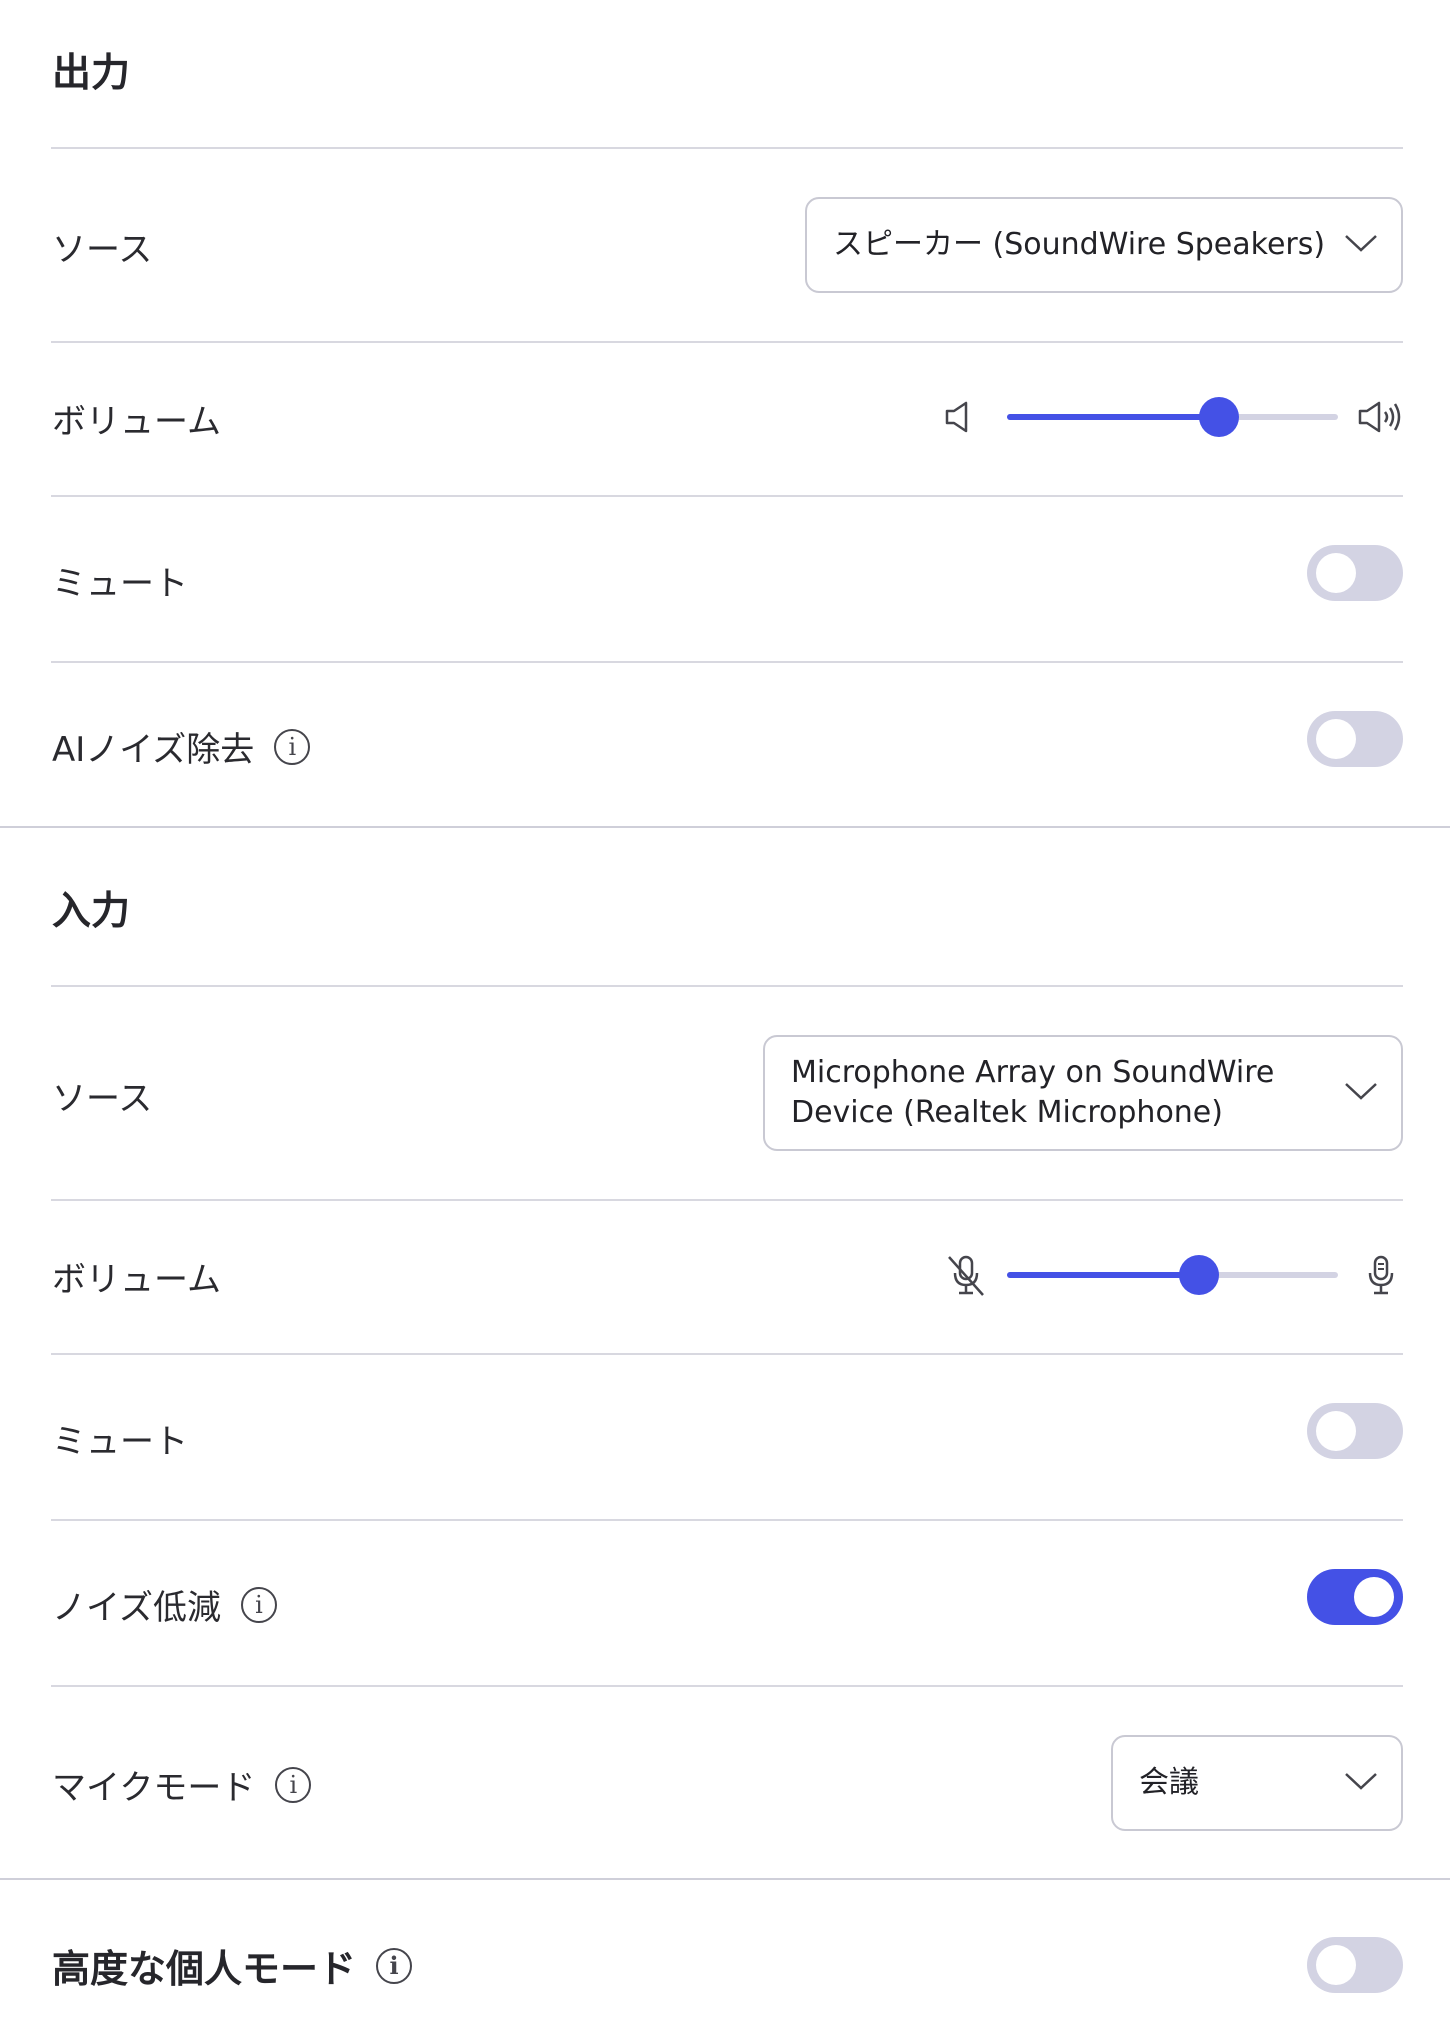 This screenshot has width=1450, height=2037. Describe the element at coordinates (966, 1275) in the screenshot. I see `microphone-off-icon` at that location.